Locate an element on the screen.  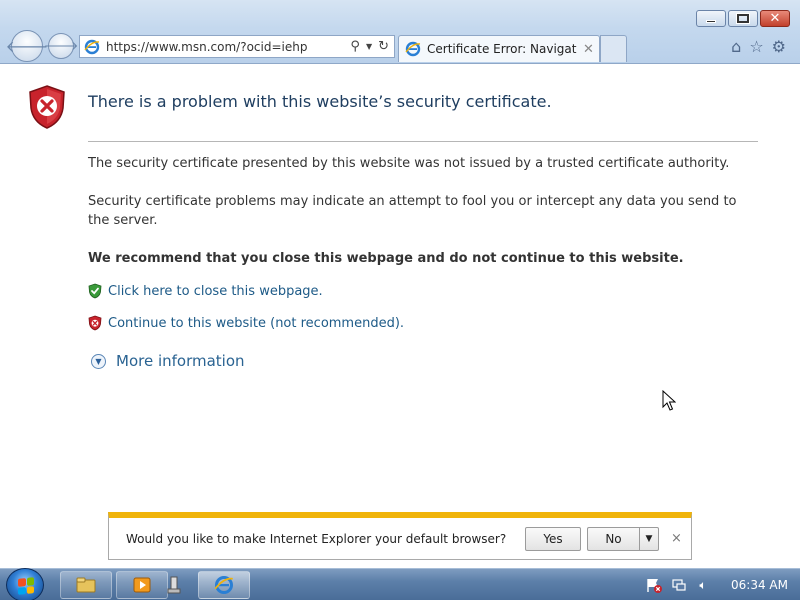
close-icon: ✕ is located at coordinates (775, 18).